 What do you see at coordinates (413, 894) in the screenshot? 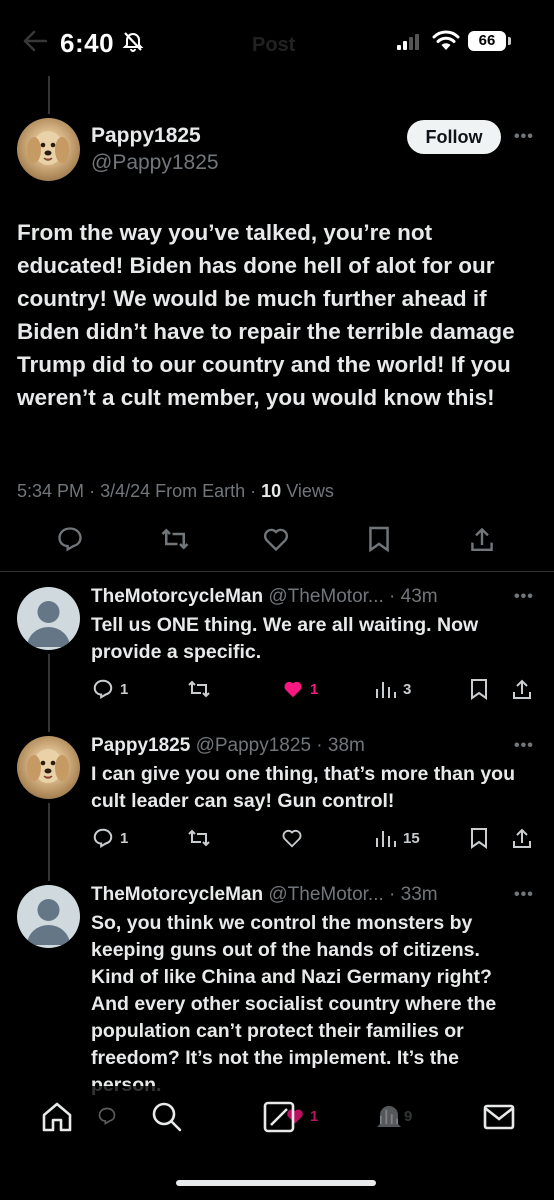
I see `reply-age: · 33m` at bounding box center [413, 894].